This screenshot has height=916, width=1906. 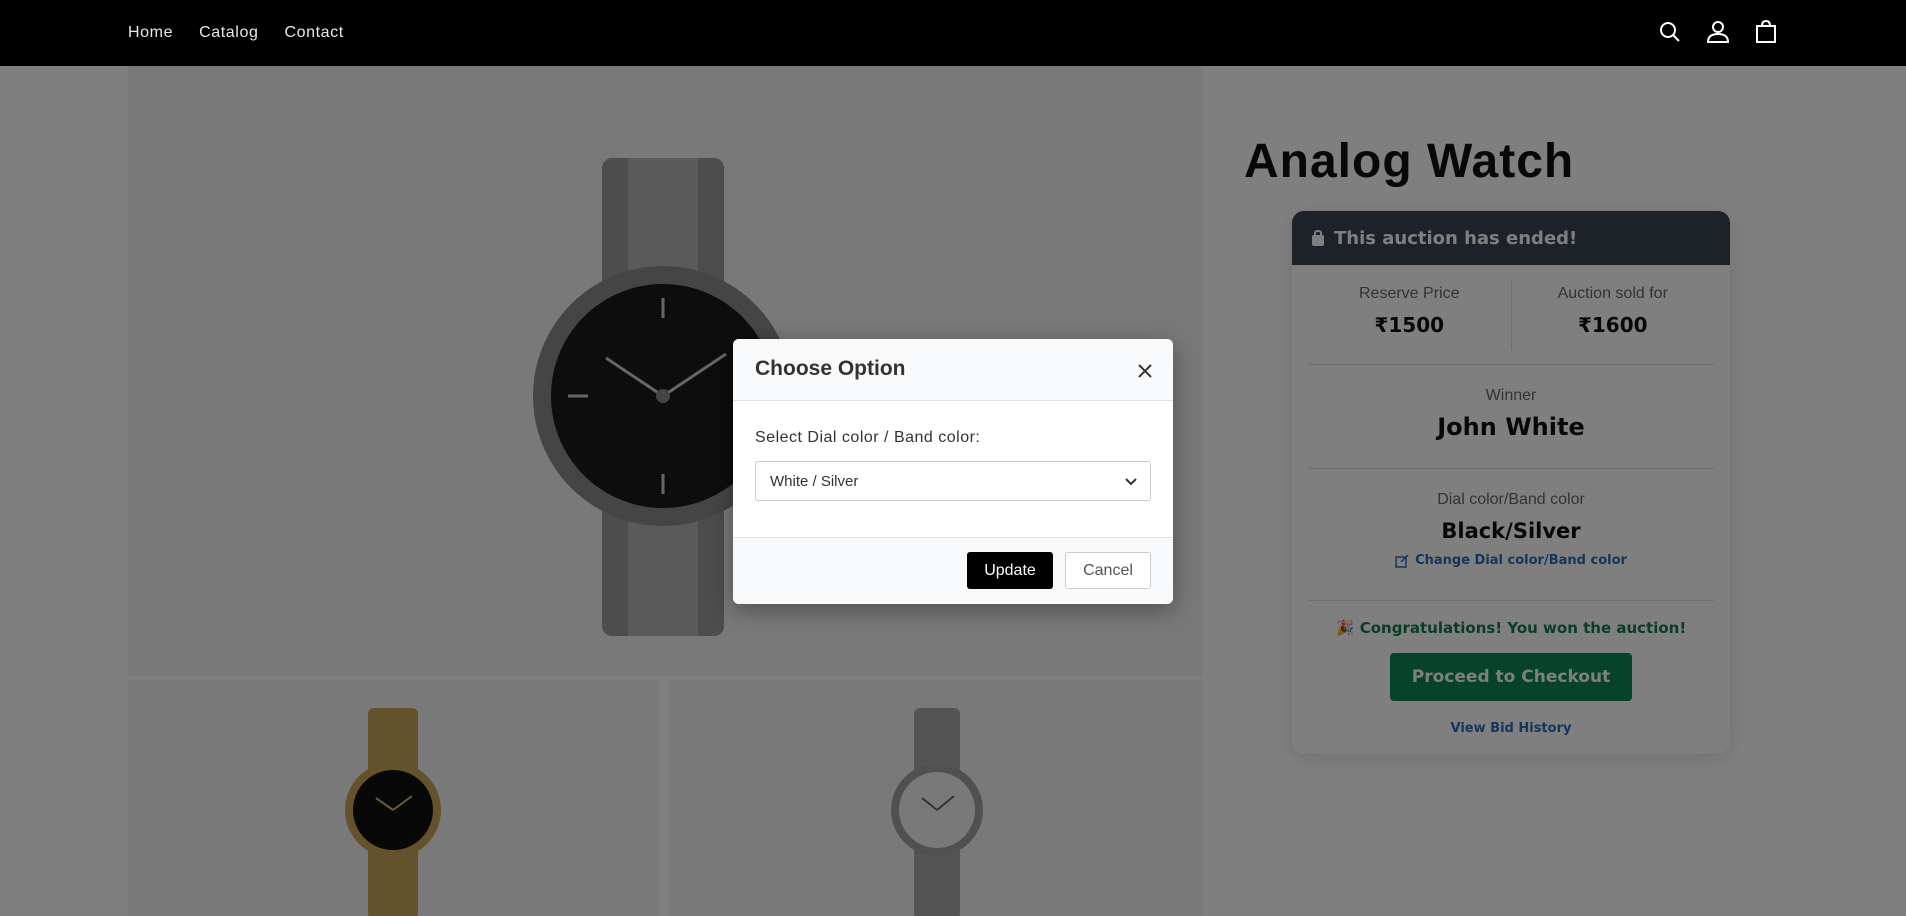 I want to click on modal-footer: Update Cancel, so click(x=953, y=570).